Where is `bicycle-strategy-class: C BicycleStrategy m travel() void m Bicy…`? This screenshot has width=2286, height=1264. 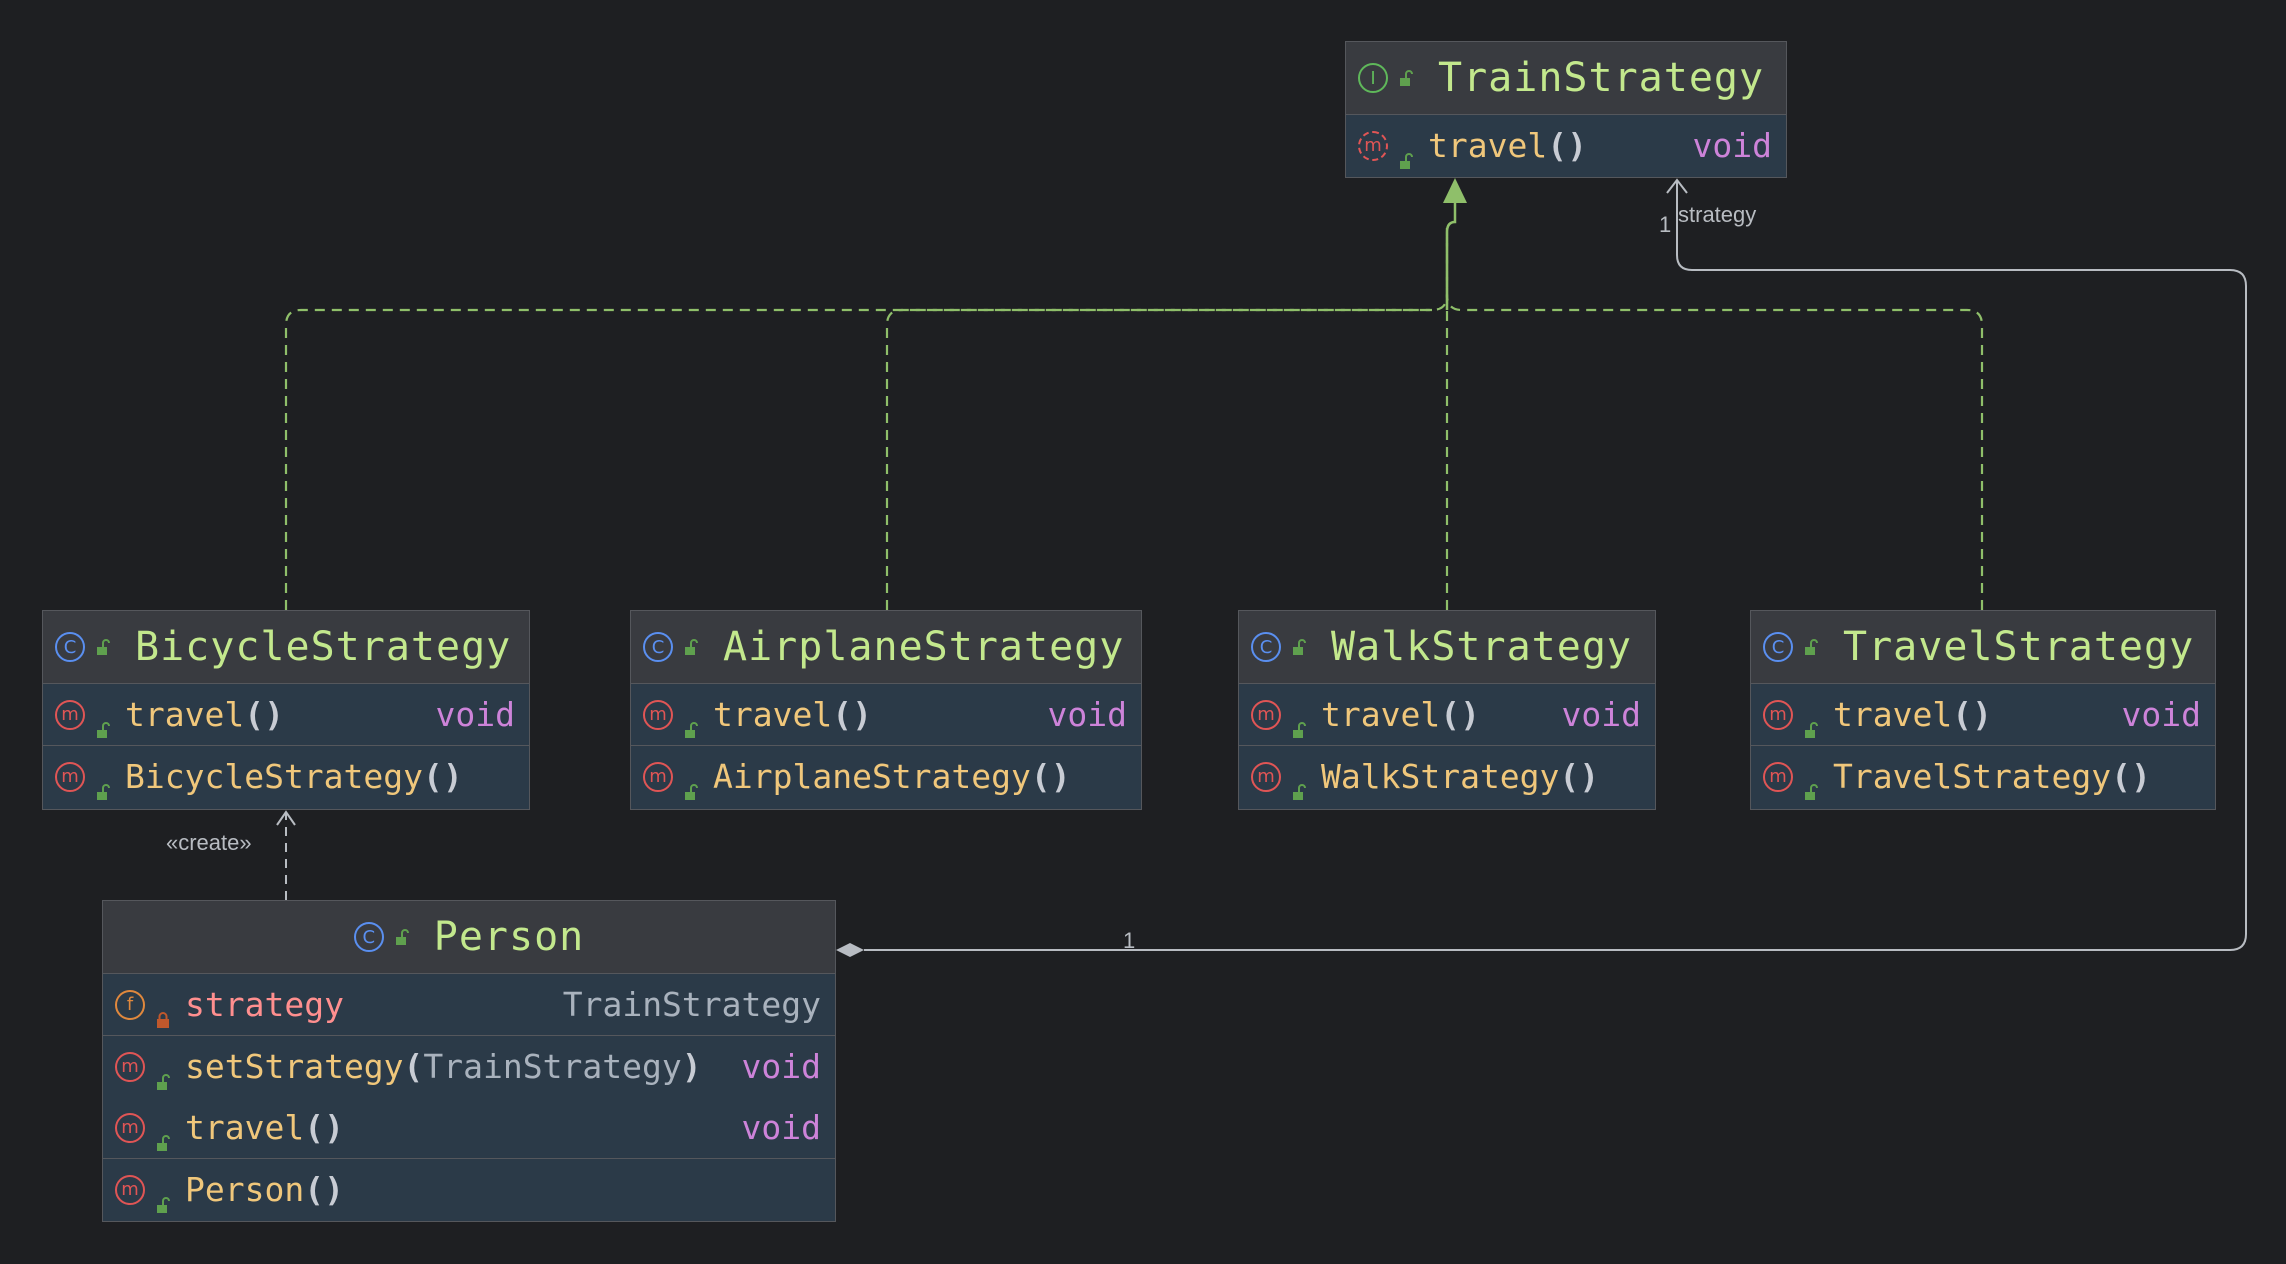 bicycle-strategy-class: C BicycleStrategy m travel() void m Bicy… is located at coordinates (286, 710).